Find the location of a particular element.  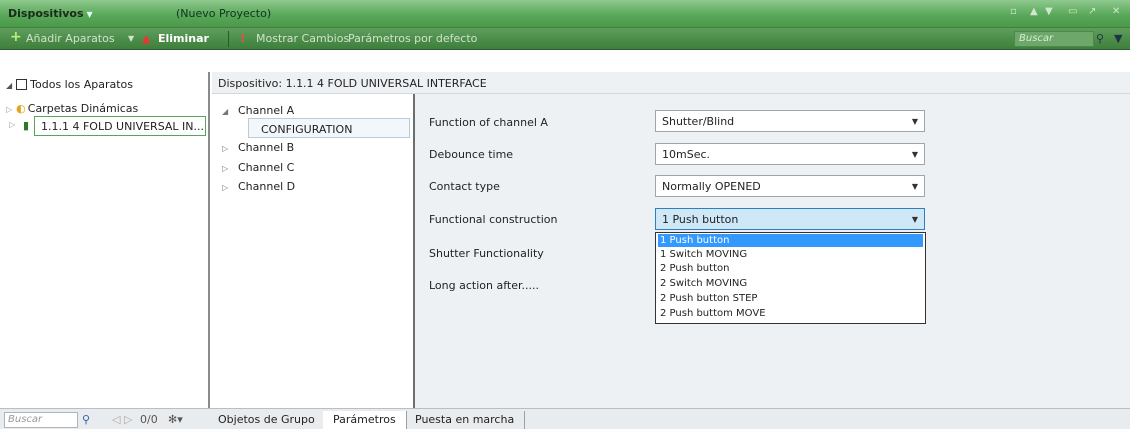

configuration-item: CONFIGURATION is located at coordinates (329, 128).